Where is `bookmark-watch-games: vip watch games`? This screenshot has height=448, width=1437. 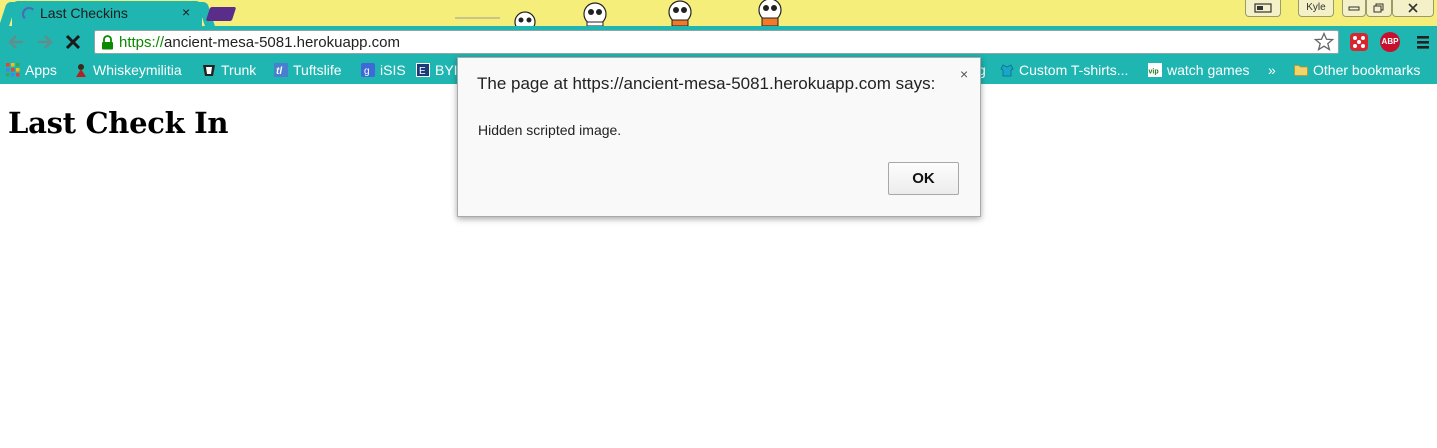 bookmark-watch-games: vip watch games is located at coordinates (1198, 72).